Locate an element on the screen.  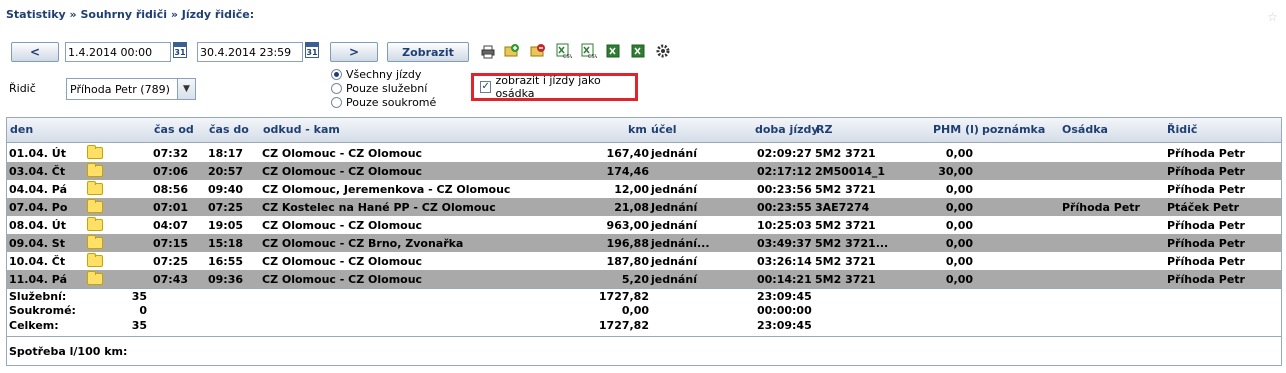
col-purpose: účel is located at coordinates (664, 129).